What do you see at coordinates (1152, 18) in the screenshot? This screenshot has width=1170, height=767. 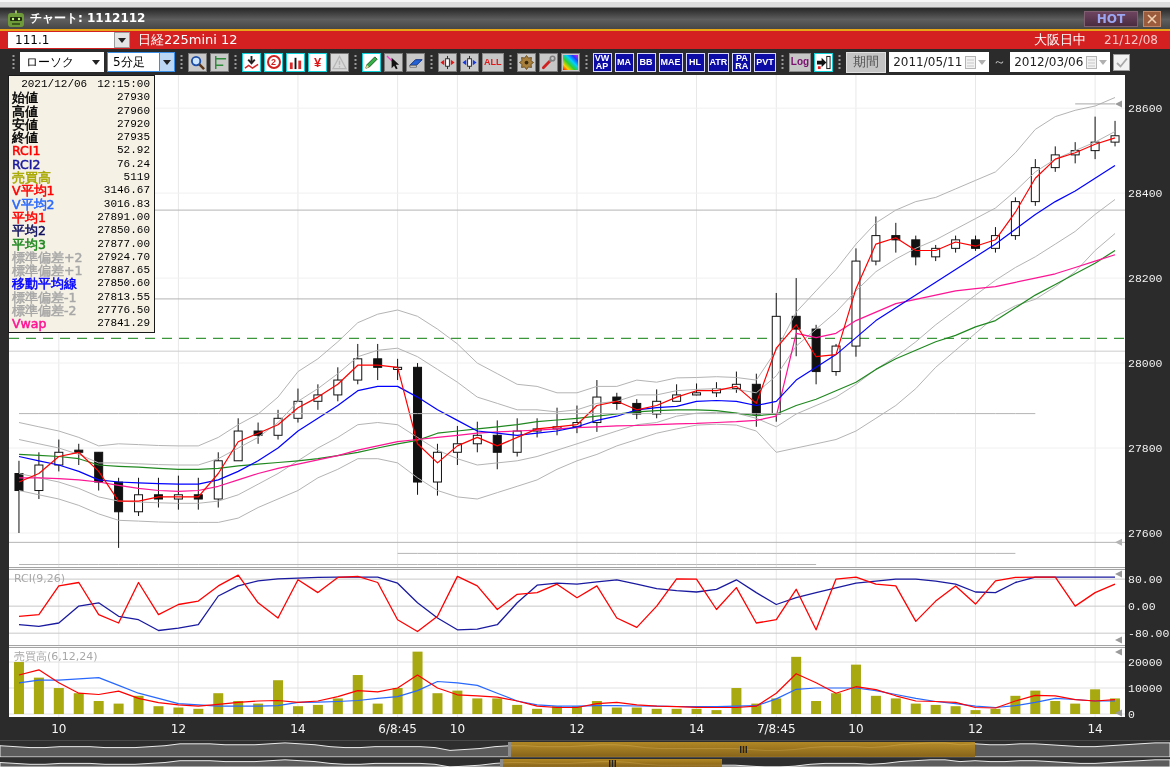 I see `close-button` at bounding box center [1152, 18].